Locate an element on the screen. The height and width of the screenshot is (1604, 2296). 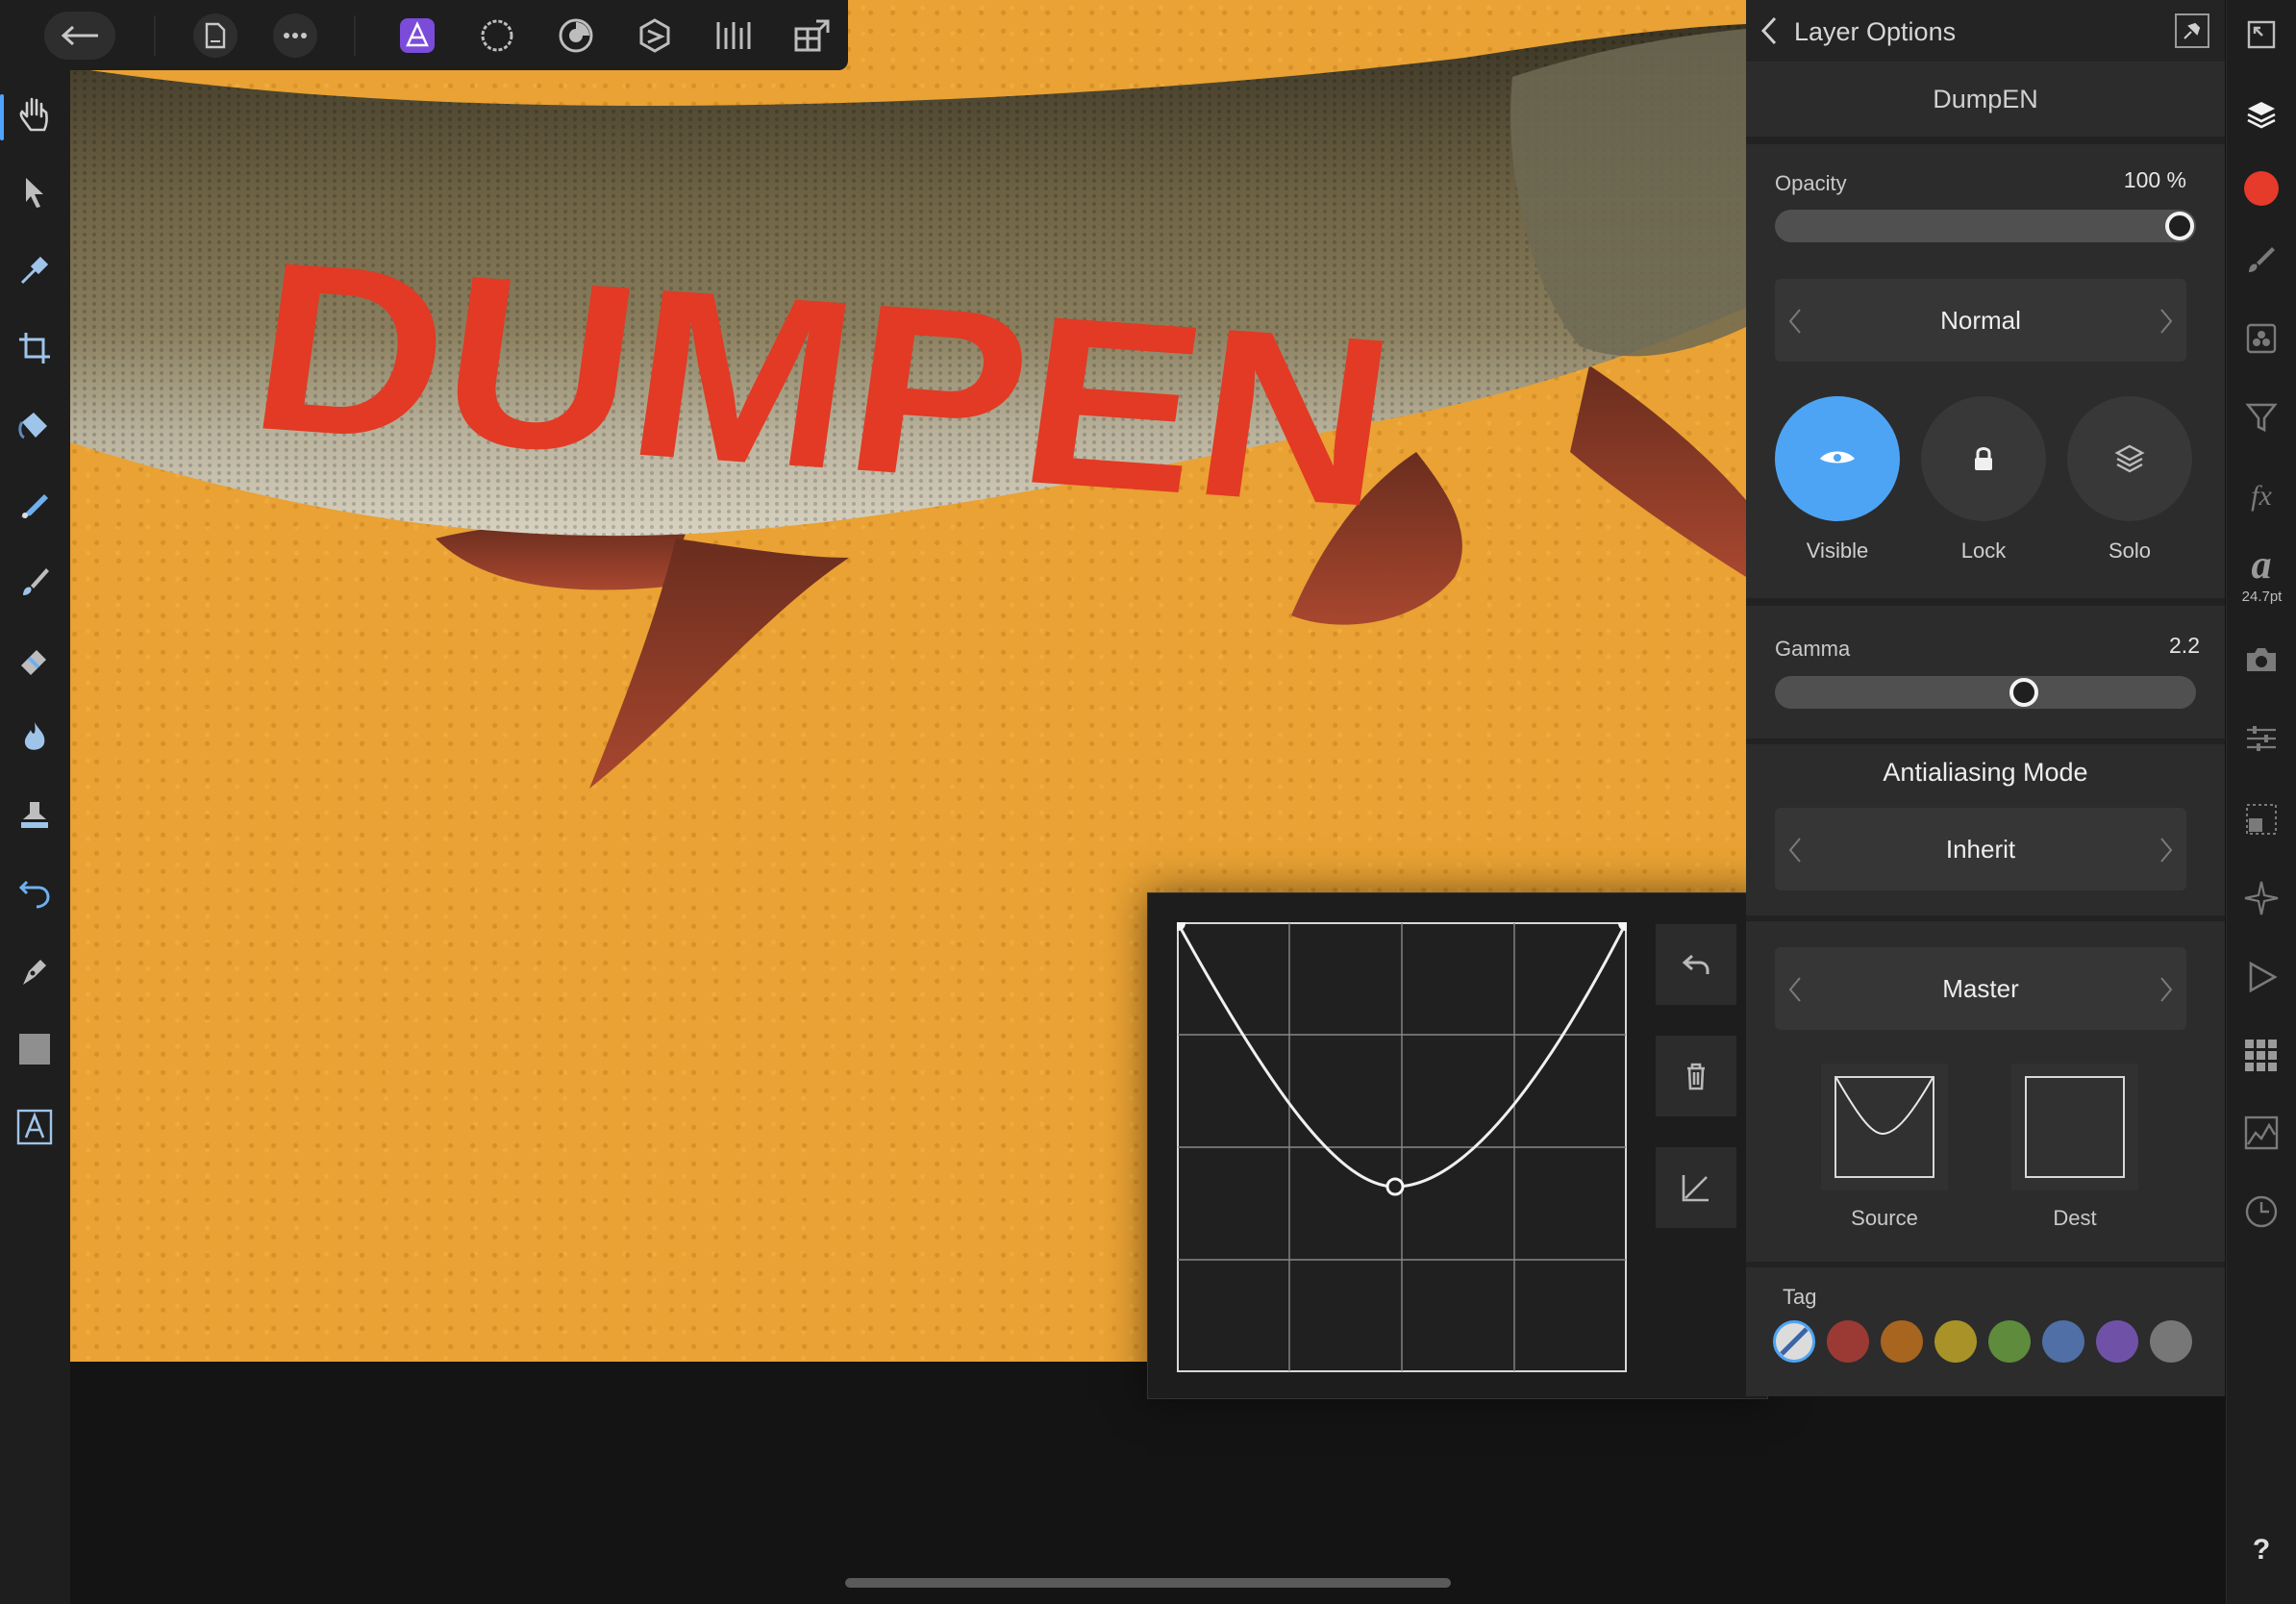
tag-label: Tag is located at coordinates (1800, 1297).